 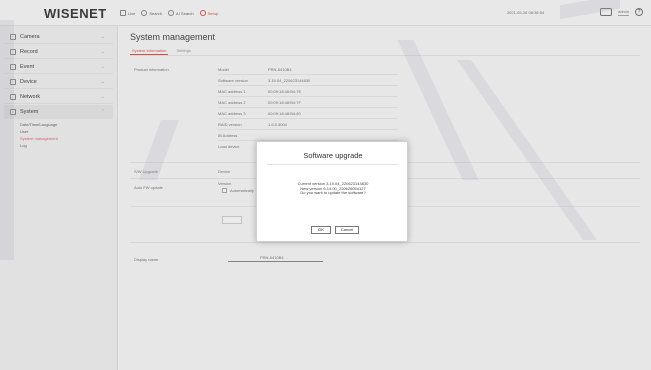 What do you see at coordinates (333, 155) in the screenshot?
I see `dialog-title: Software upgrade` at bounding box center [333, 155].